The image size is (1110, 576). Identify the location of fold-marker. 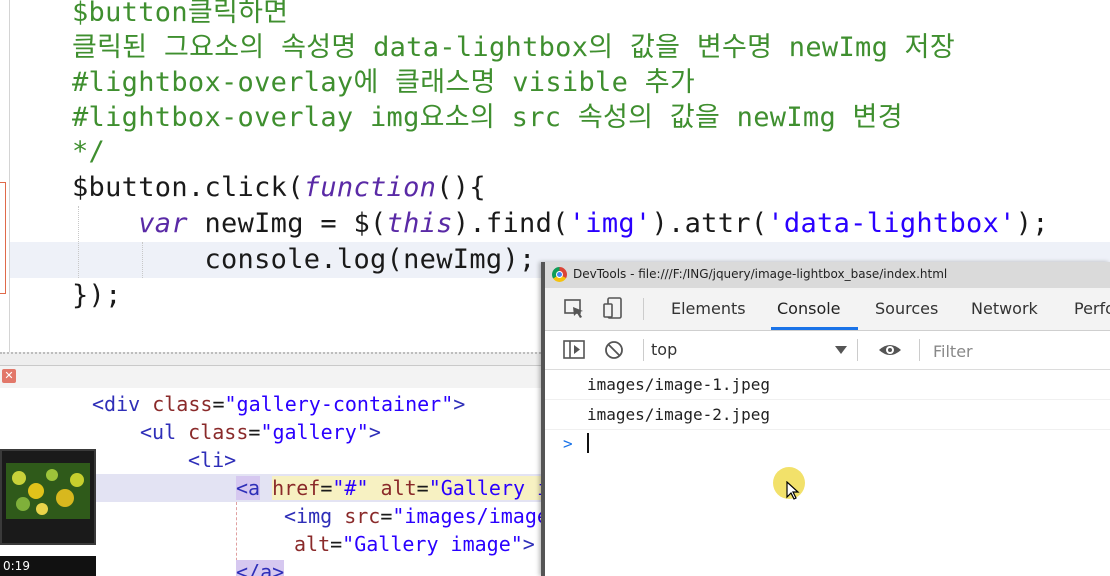
(3, 238).